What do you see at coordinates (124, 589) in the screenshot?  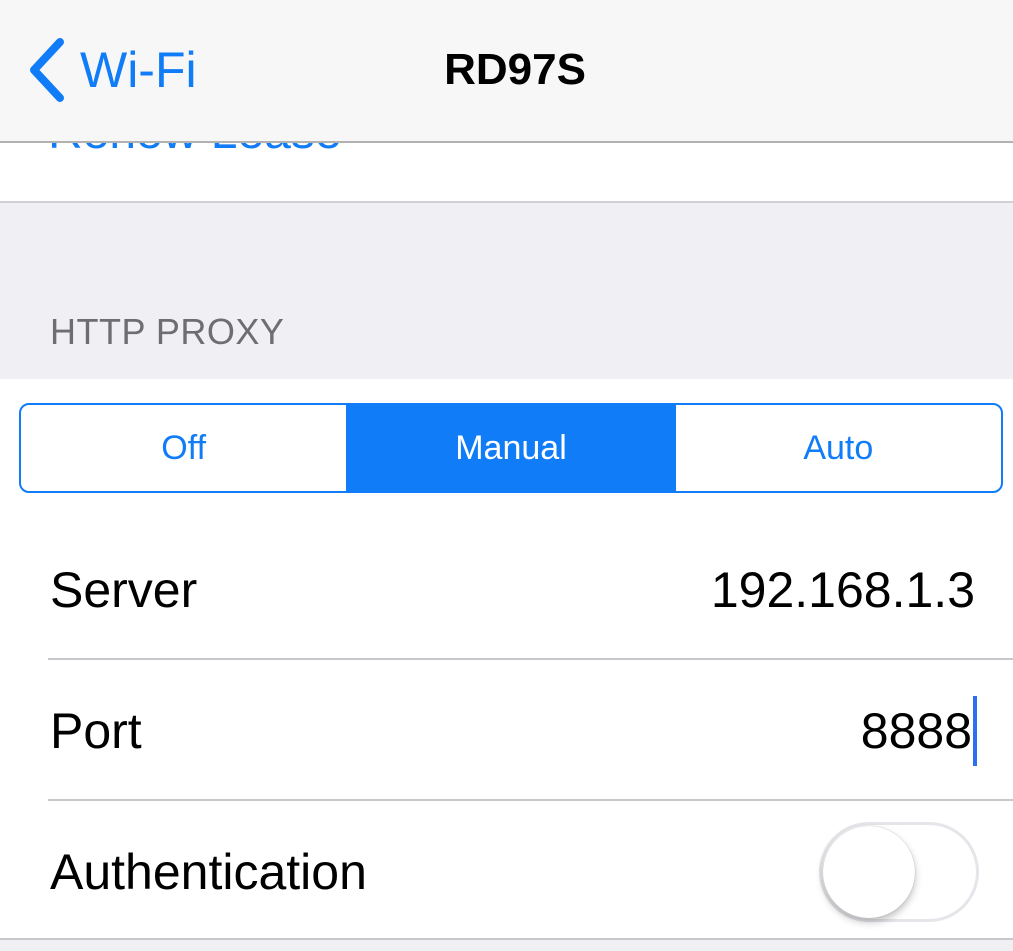 I see `server-label: Server` at bounding box center [124, 589].